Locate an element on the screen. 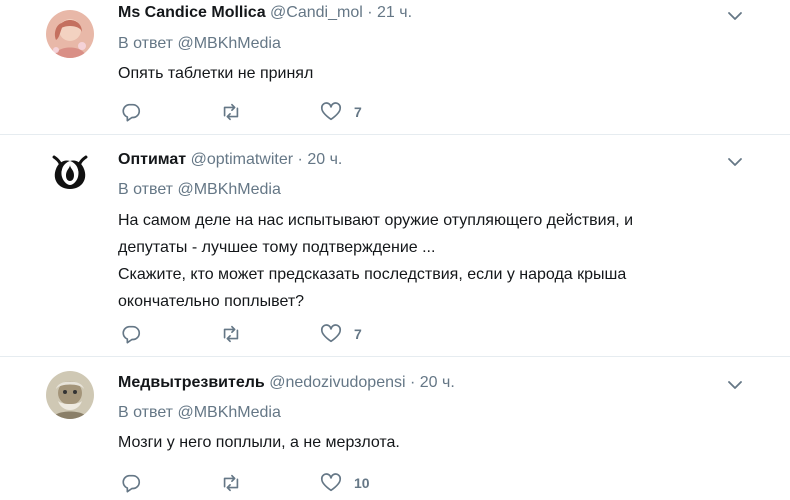  tweet-text-line: окончательно поплывет? is located at coordinates (211, 301).